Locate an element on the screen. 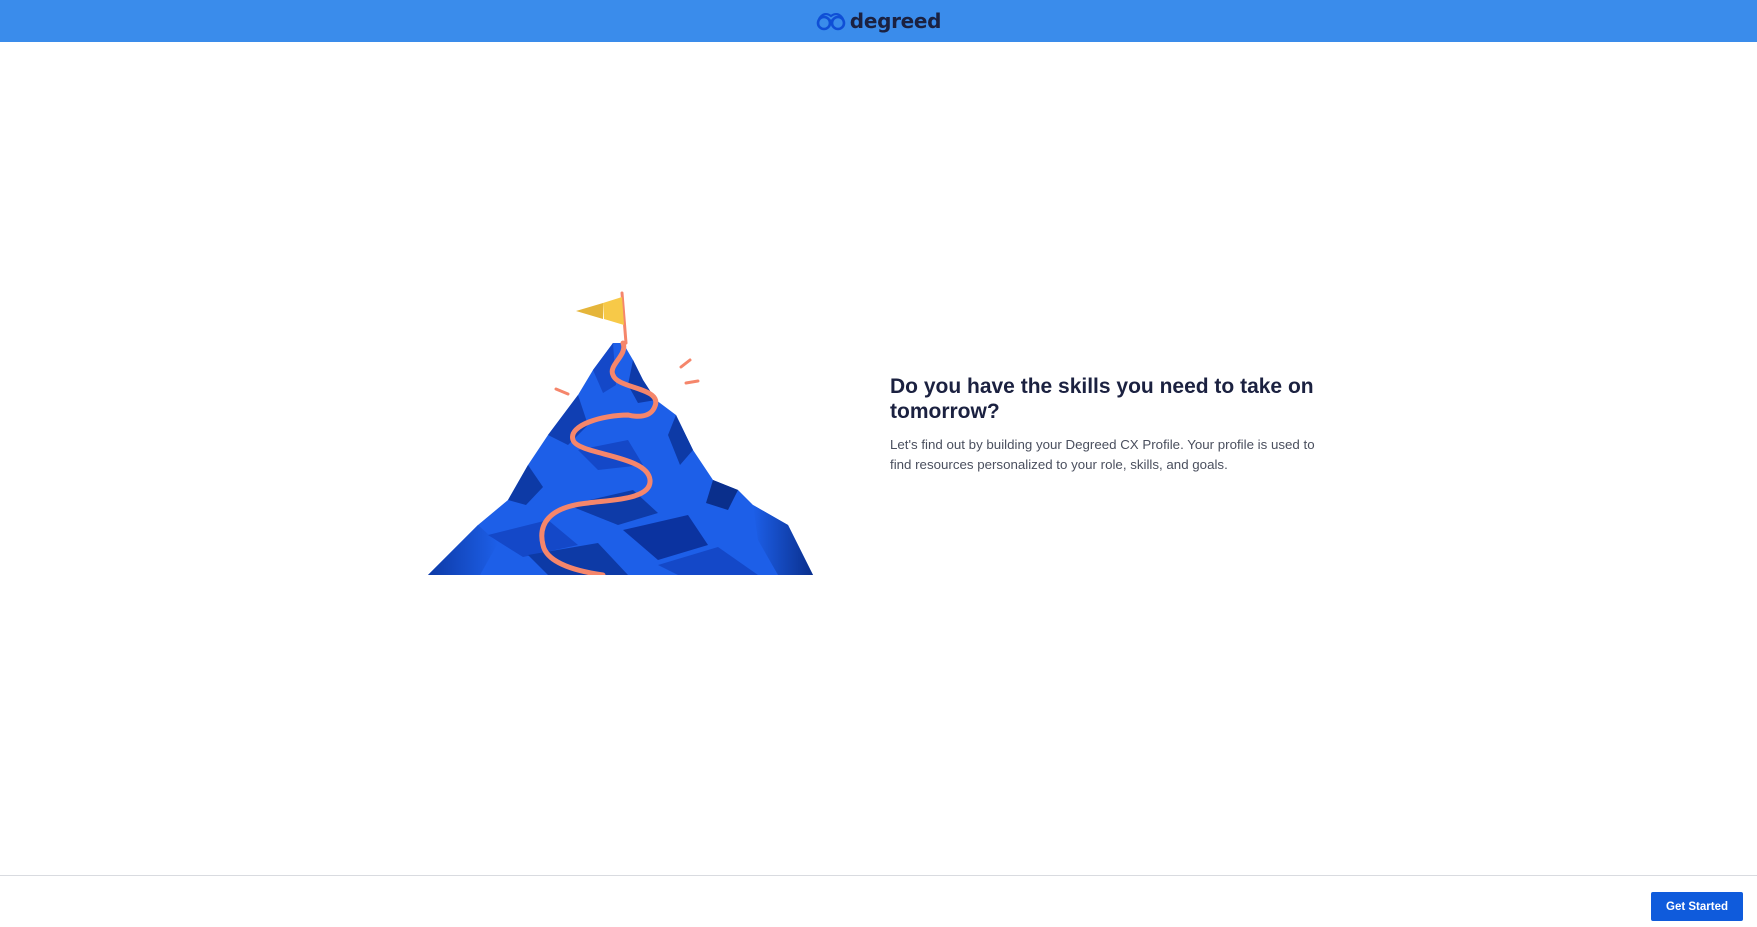 This screenshot has width=1757, height=927. footer-bar: Get Started is located at coordinates (878, 901).